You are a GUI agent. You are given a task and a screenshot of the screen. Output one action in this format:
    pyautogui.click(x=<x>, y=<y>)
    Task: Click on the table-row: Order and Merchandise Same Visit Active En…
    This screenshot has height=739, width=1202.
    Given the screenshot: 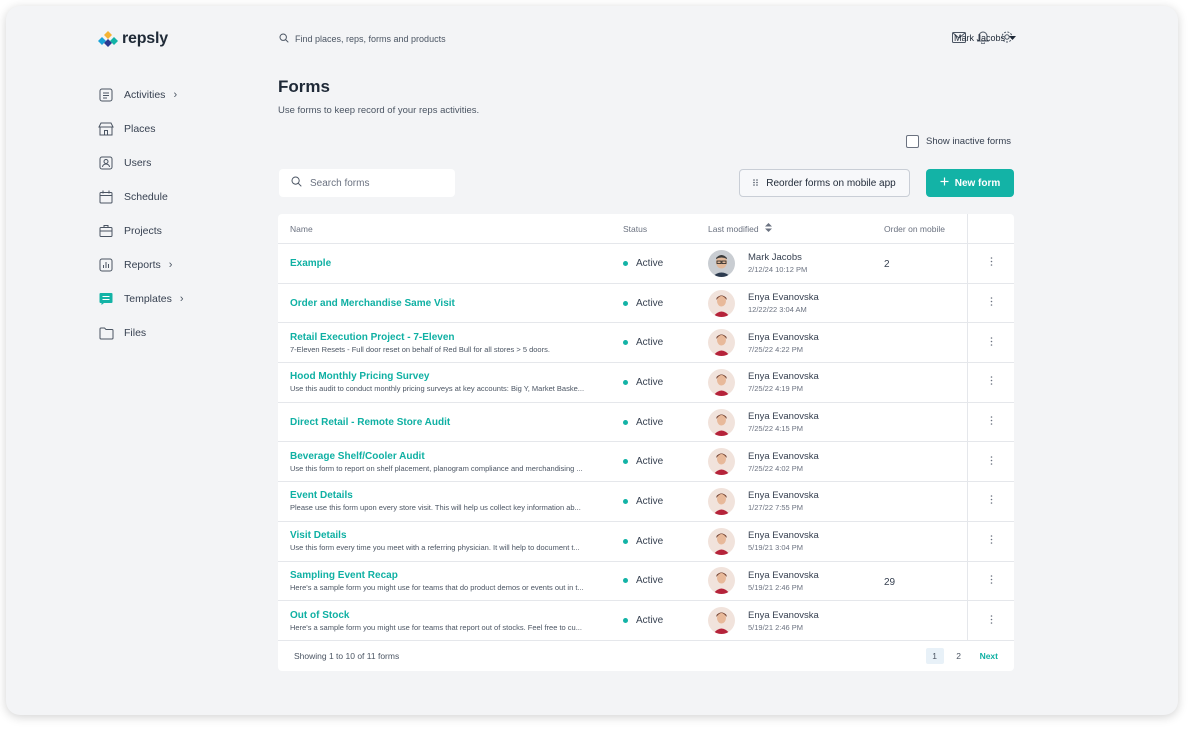 What is the action you would take?
    pyautogui.click(x=646, y=303)
    